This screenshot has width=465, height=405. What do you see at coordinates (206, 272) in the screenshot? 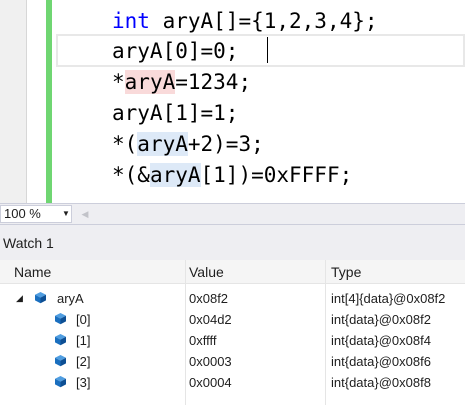
I see `column-value: Value` at bounding box center [206, 272].